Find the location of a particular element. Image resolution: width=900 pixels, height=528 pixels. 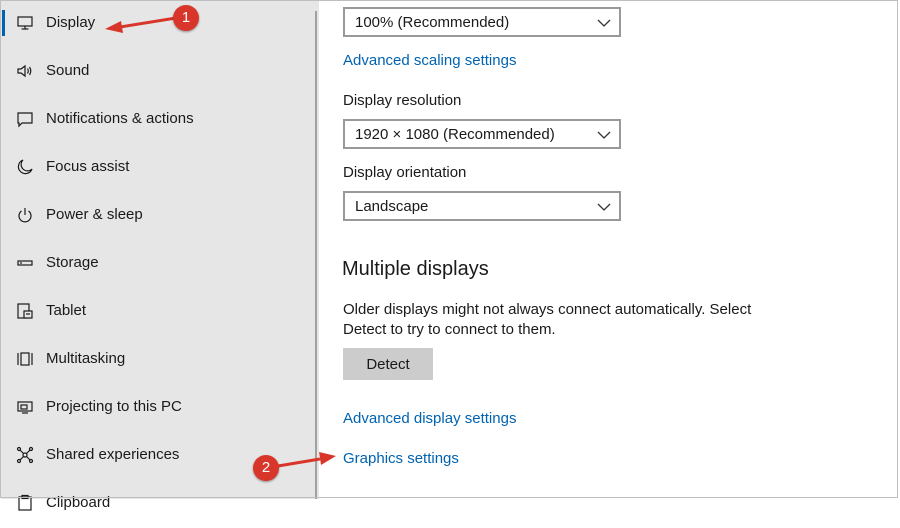

sidebar-item-storage: Storage is located at coordinates (157, 264).